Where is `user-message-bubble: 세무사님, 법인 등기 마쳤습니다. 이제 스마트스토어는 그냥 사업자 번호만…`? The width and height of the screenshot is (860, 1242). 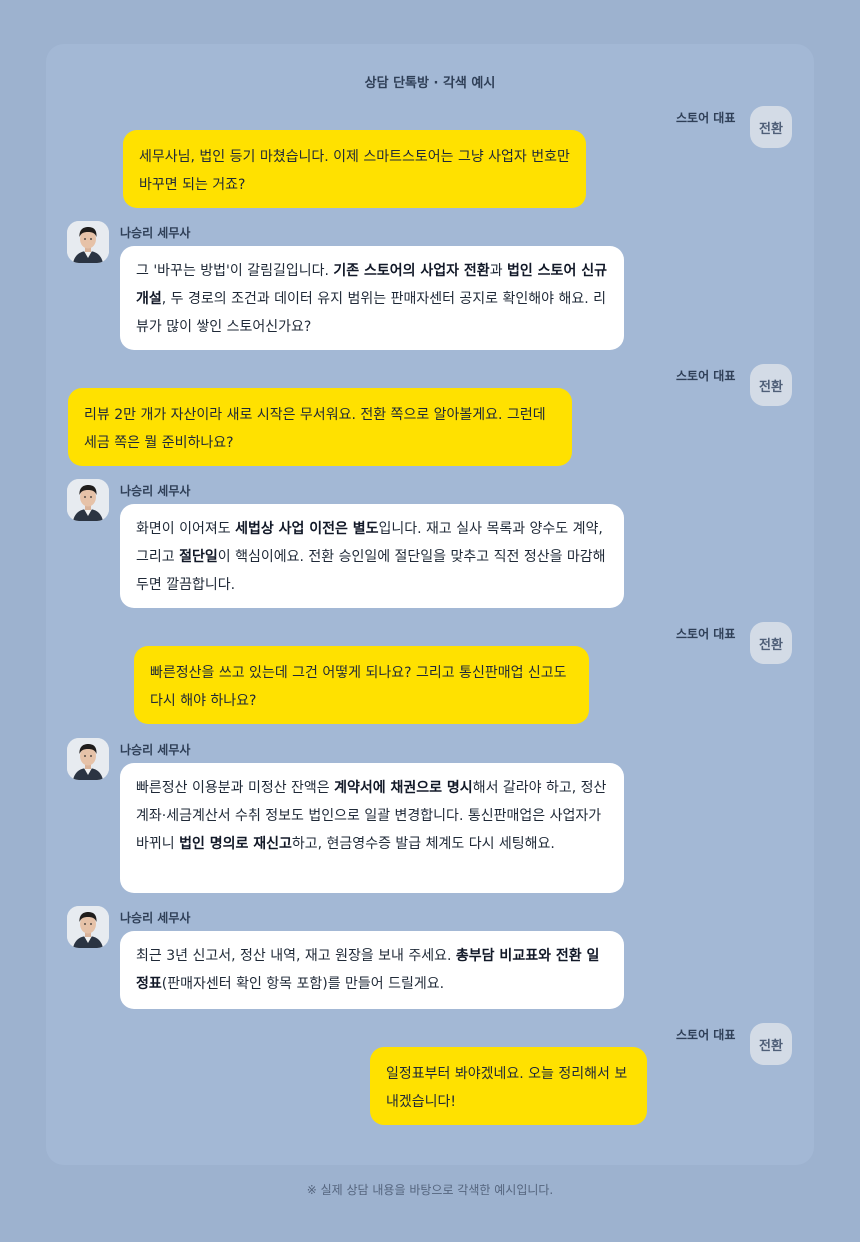 user-message-bubble: 세무사님, 법인 등기 마쳤습니다. 이제 스마트스토어는 그냥 사업자 번호만… is located at coordinates (354, 169).